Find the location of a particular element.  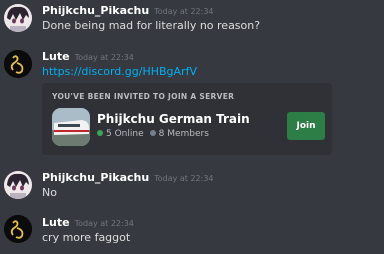

online-count: 5 Online is located at coordinates (125, 134).